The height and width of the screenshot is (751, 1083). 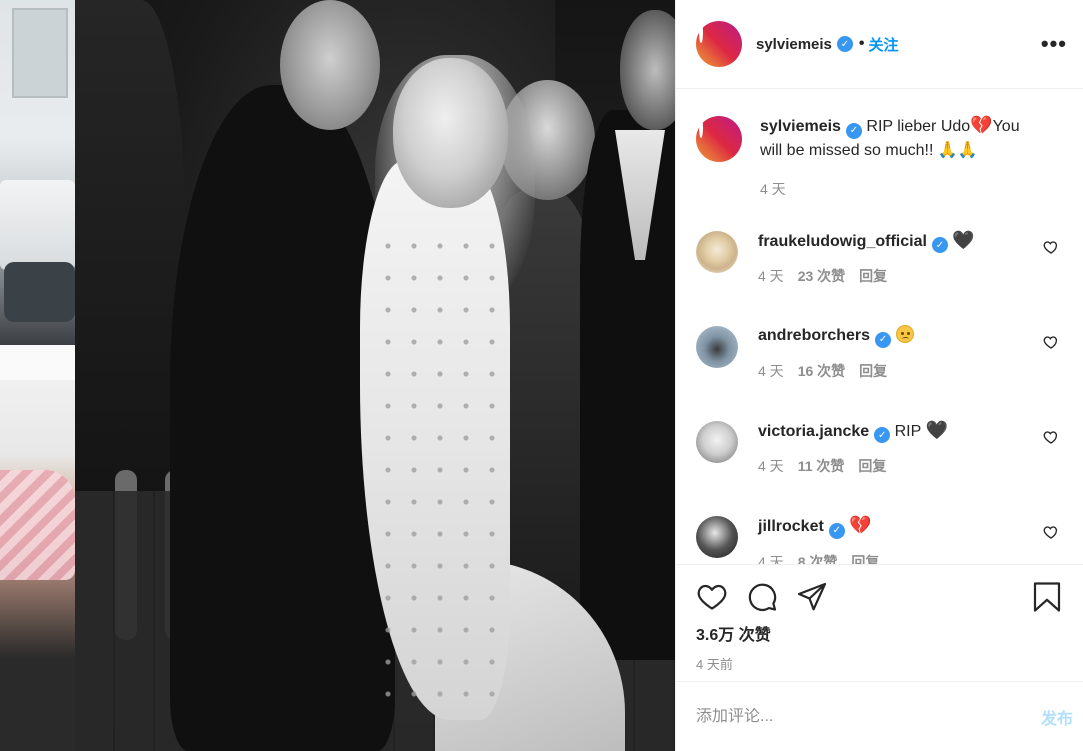 What do you see at coordinates (1047, 597) in the screenshot?
I see `bookmark-icon` at bounding box center [1047, 597].